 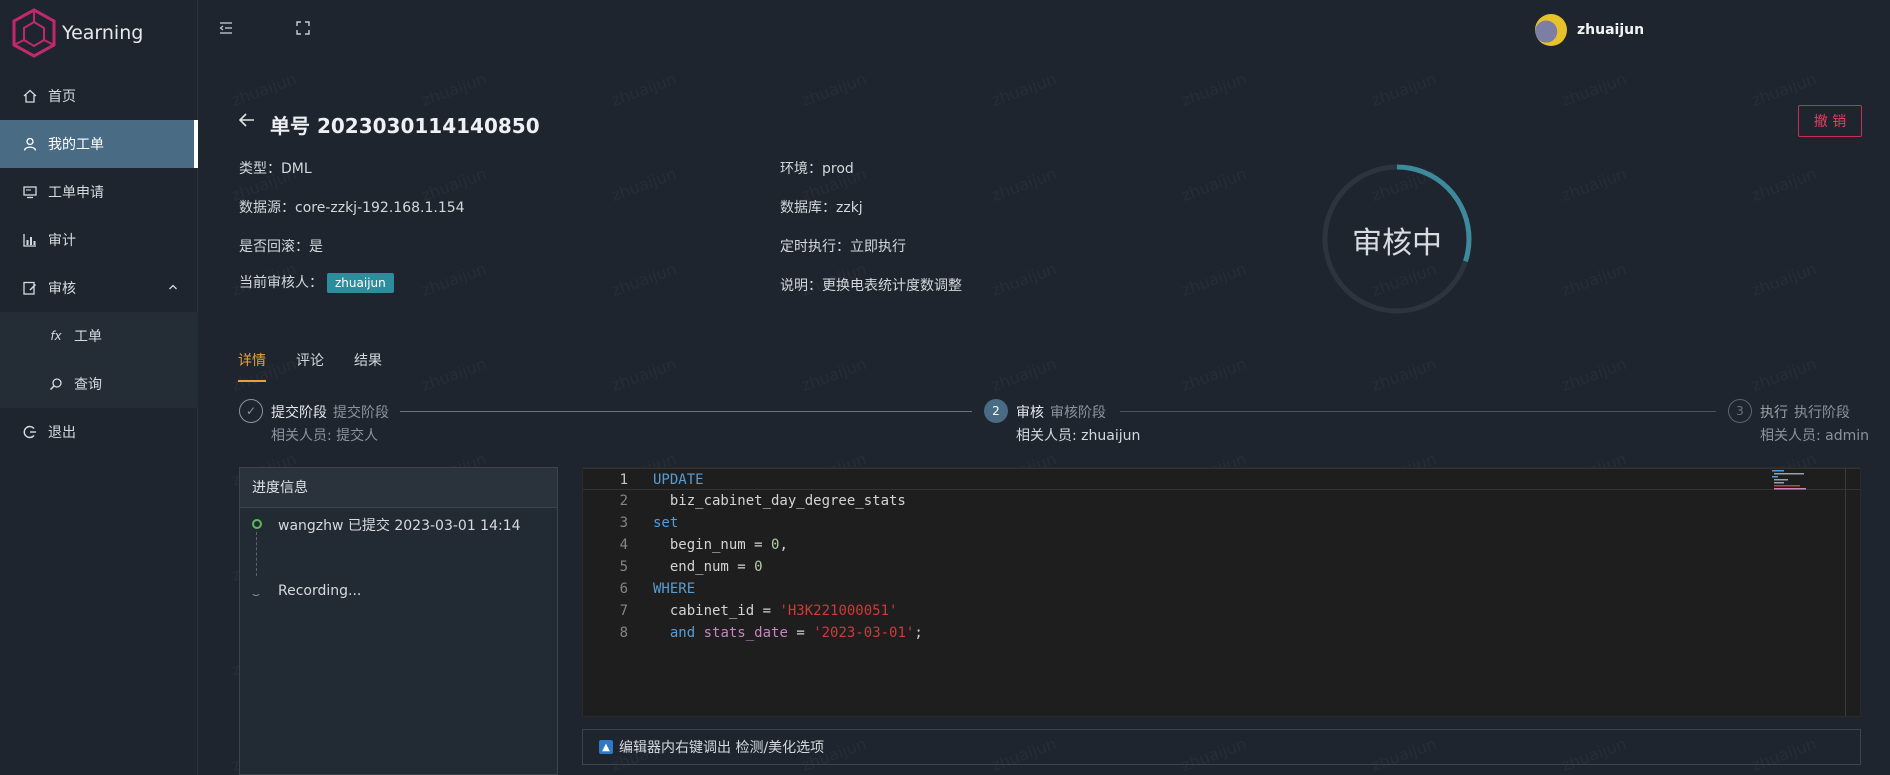 What do you see at coordinates (247, 122) in the screenshot?
I see `back-arrow-icon` at bounding box center [247, 122].